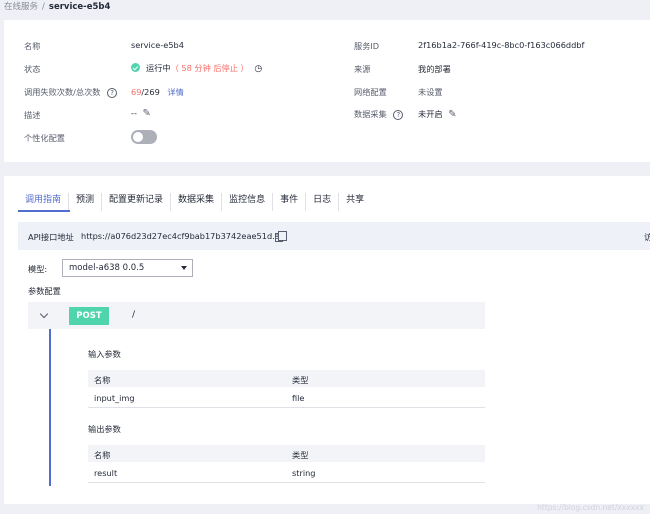 This screenshot has height=514, width=650. I want to click on detail-tabs: 调用指南 预测 配置更新记录 数据采集 监控信息 事件 日志 共享, so click(194, 203).